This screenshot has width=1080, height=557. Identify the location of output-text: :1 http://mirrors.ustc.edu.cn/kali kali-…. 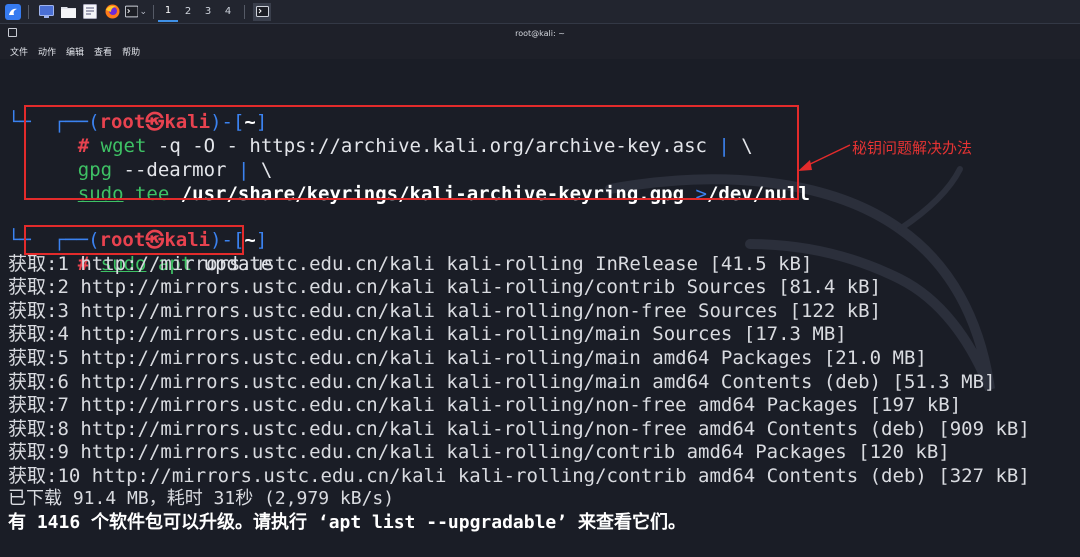
(429, 264).